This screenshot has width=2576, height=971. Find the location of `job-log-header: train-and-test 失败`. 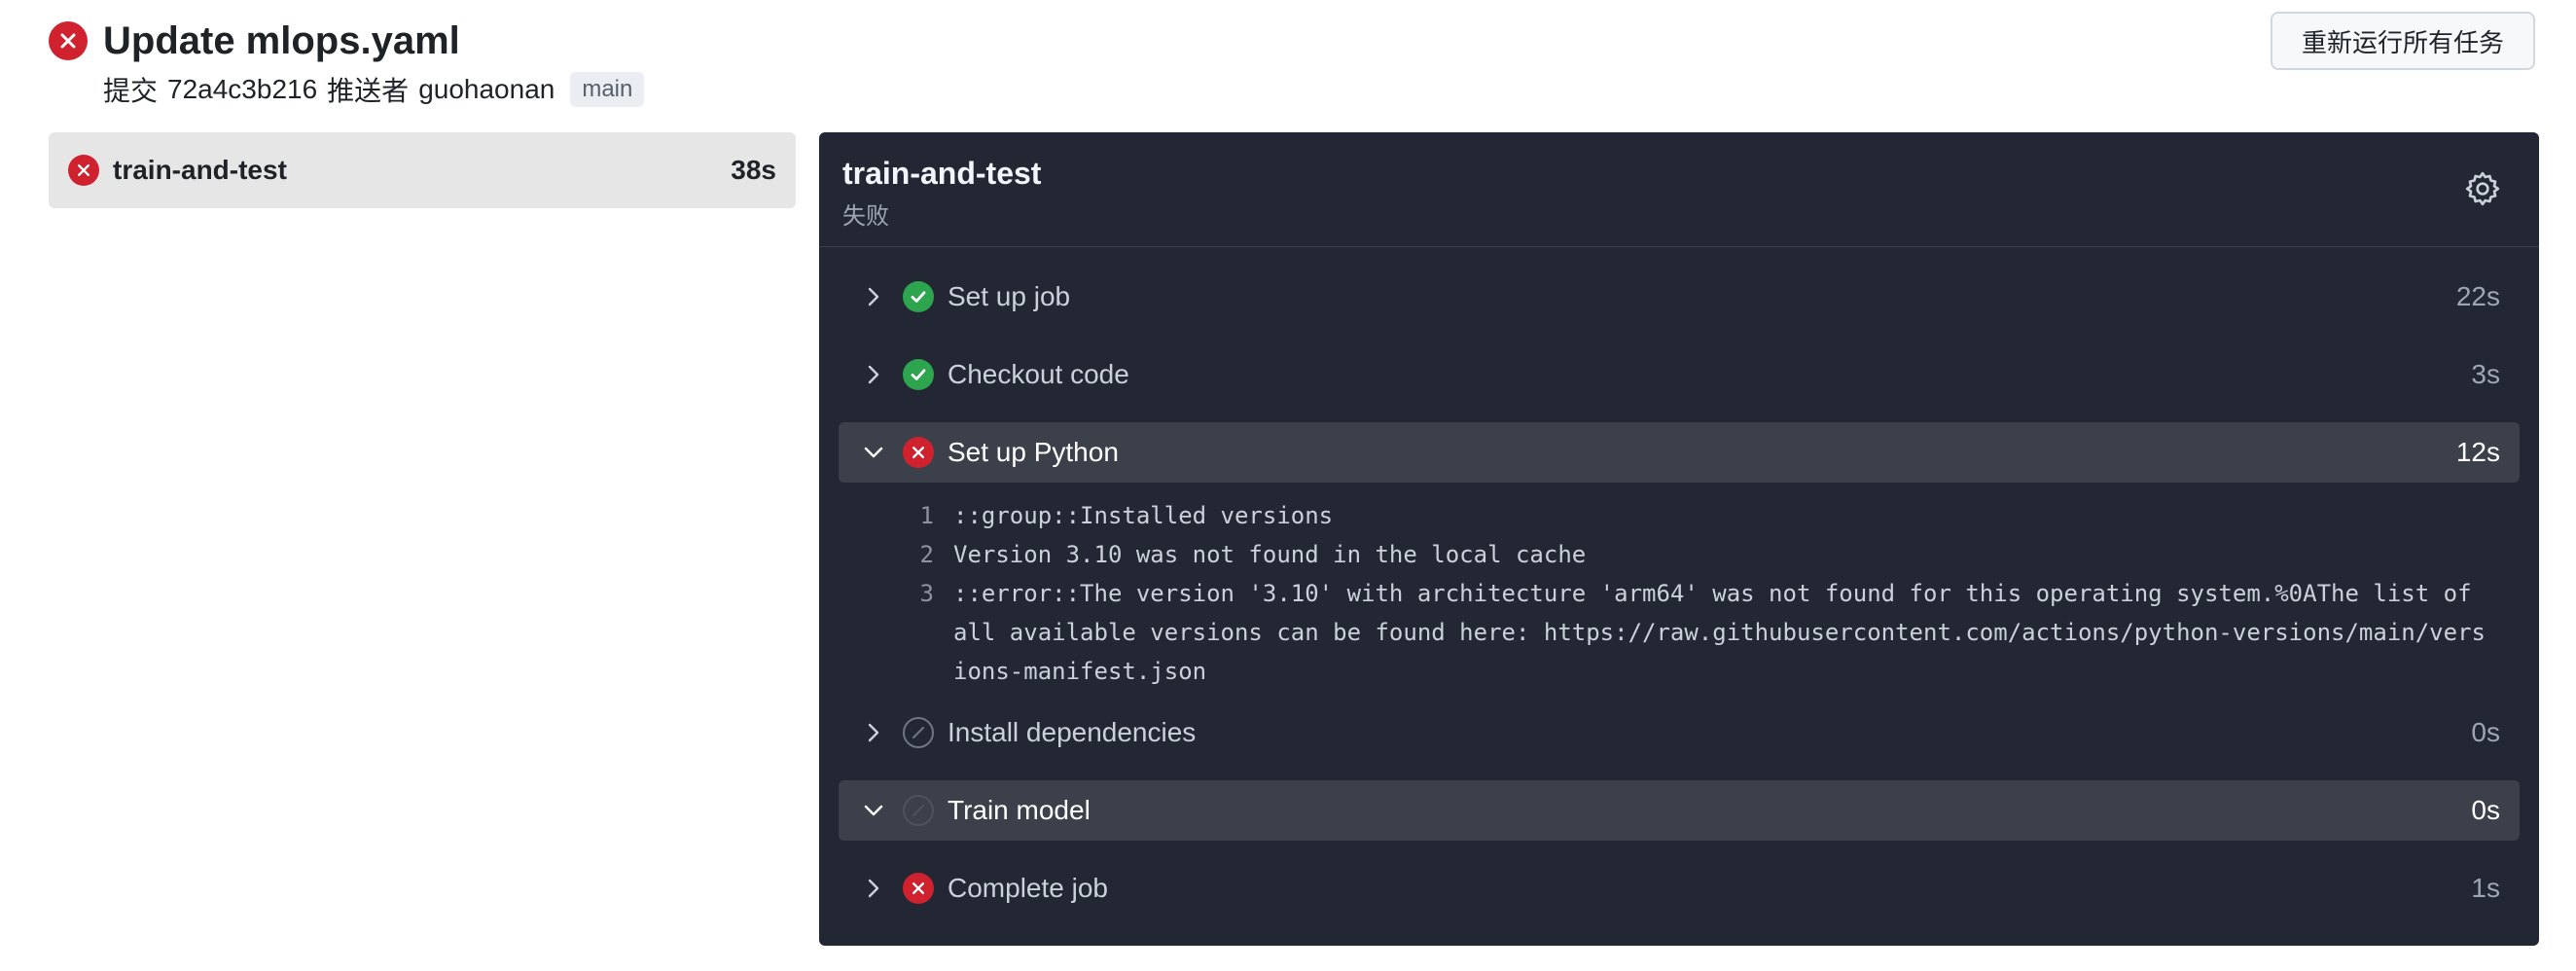

job-log-header: train-and-test 失败 is located at coordinates (1679, 190).